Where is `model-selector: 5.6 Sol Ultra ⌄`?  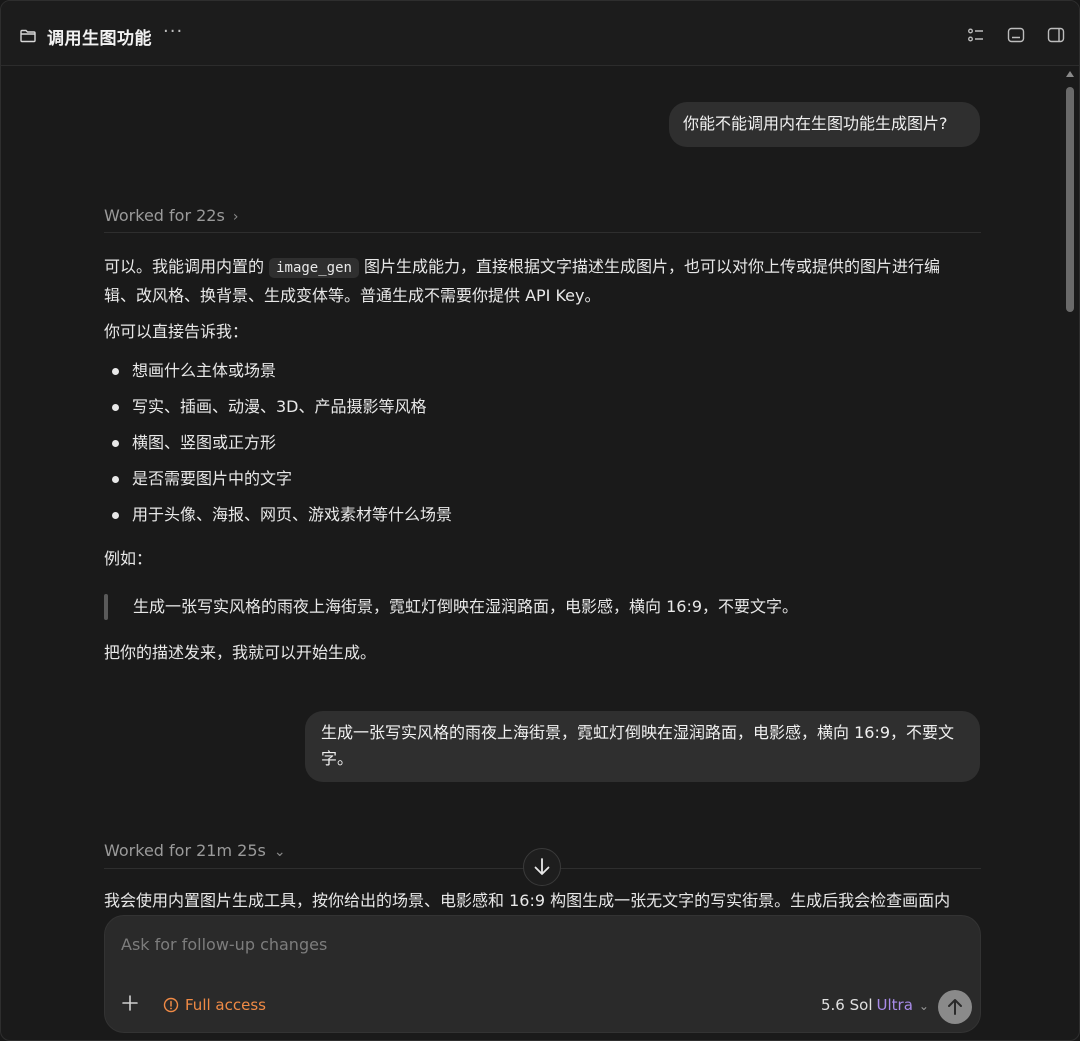 model-selector: 5.6 Sol Ultra ⌄ is located at coordinates (875, 1005).